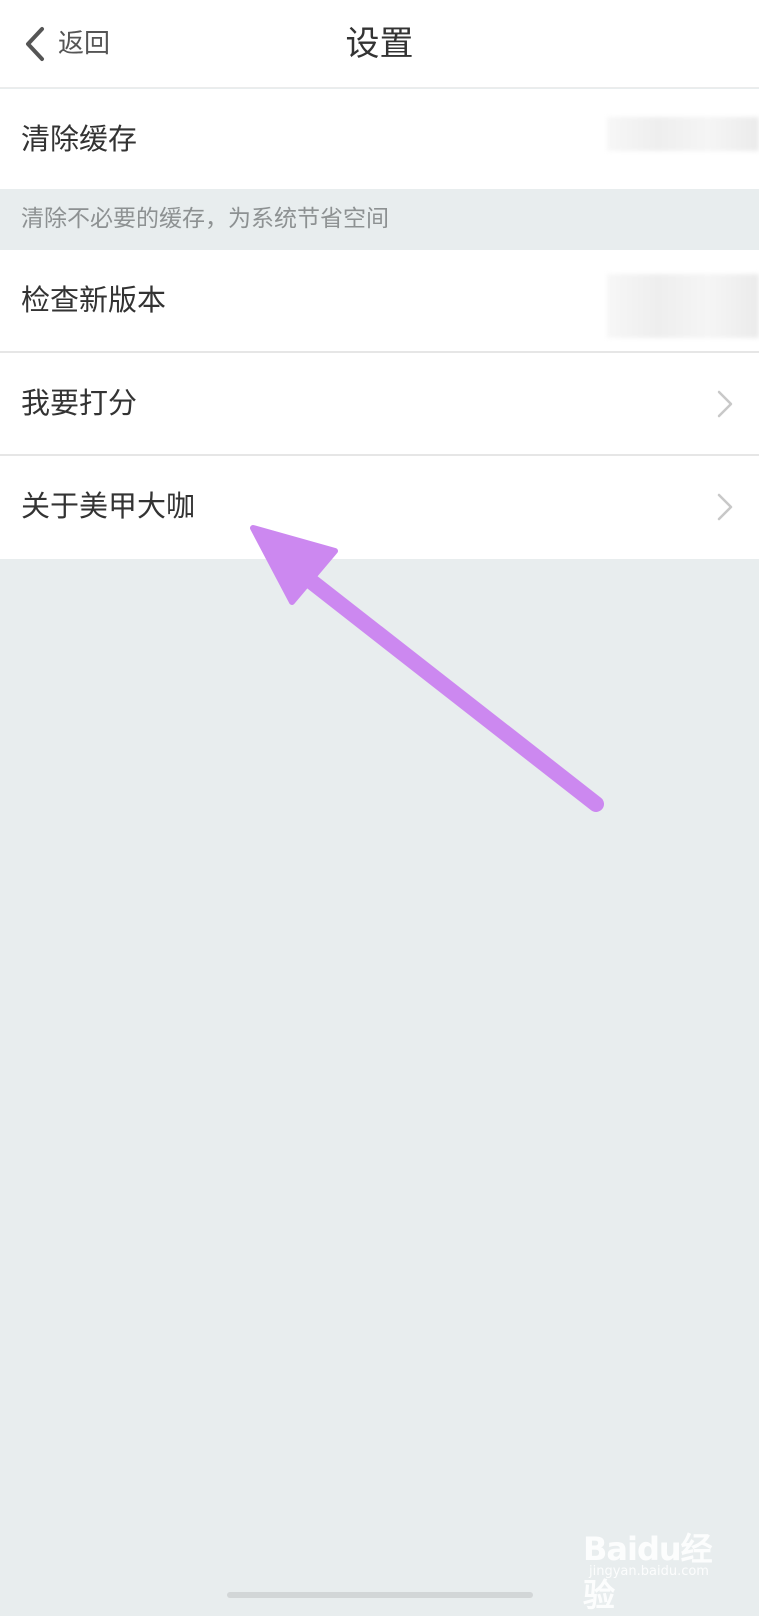  I want to click on baidu-watermark: Baidu经验 jingyan.baidu.com, so click(658, 1567).